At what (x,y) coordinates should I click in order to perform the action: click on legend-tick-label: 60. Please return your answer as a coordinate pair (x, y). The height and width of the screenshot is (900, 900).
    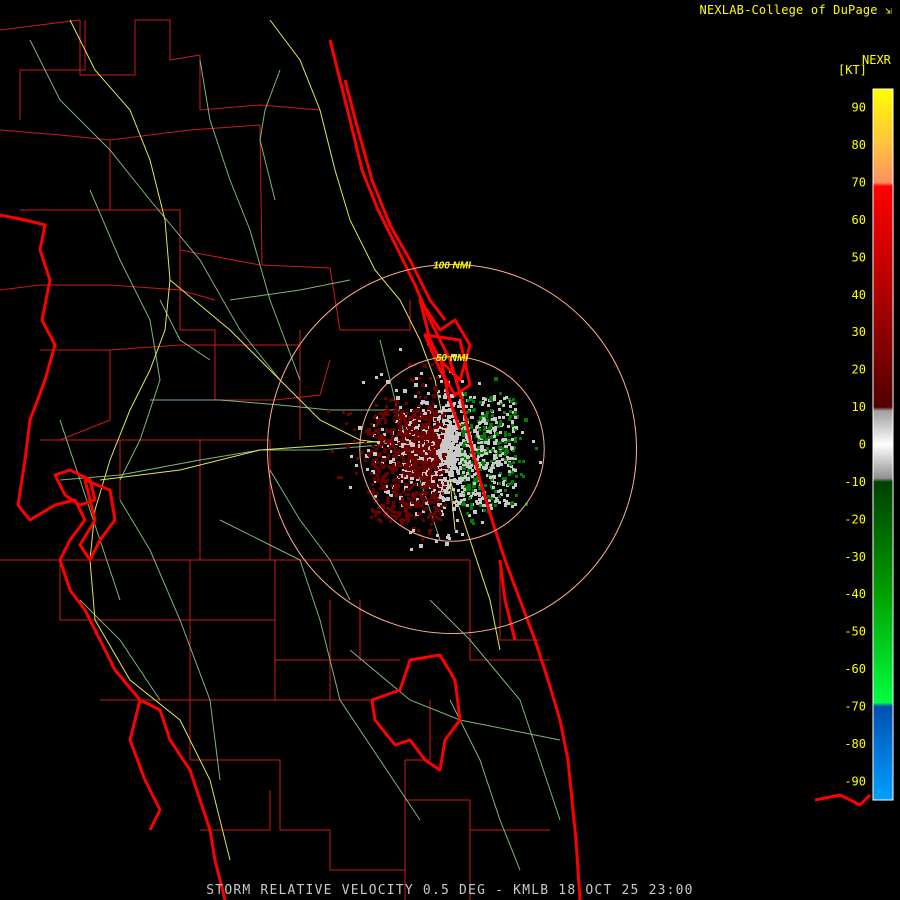
    Looking at the image, I should click on (859, 220).